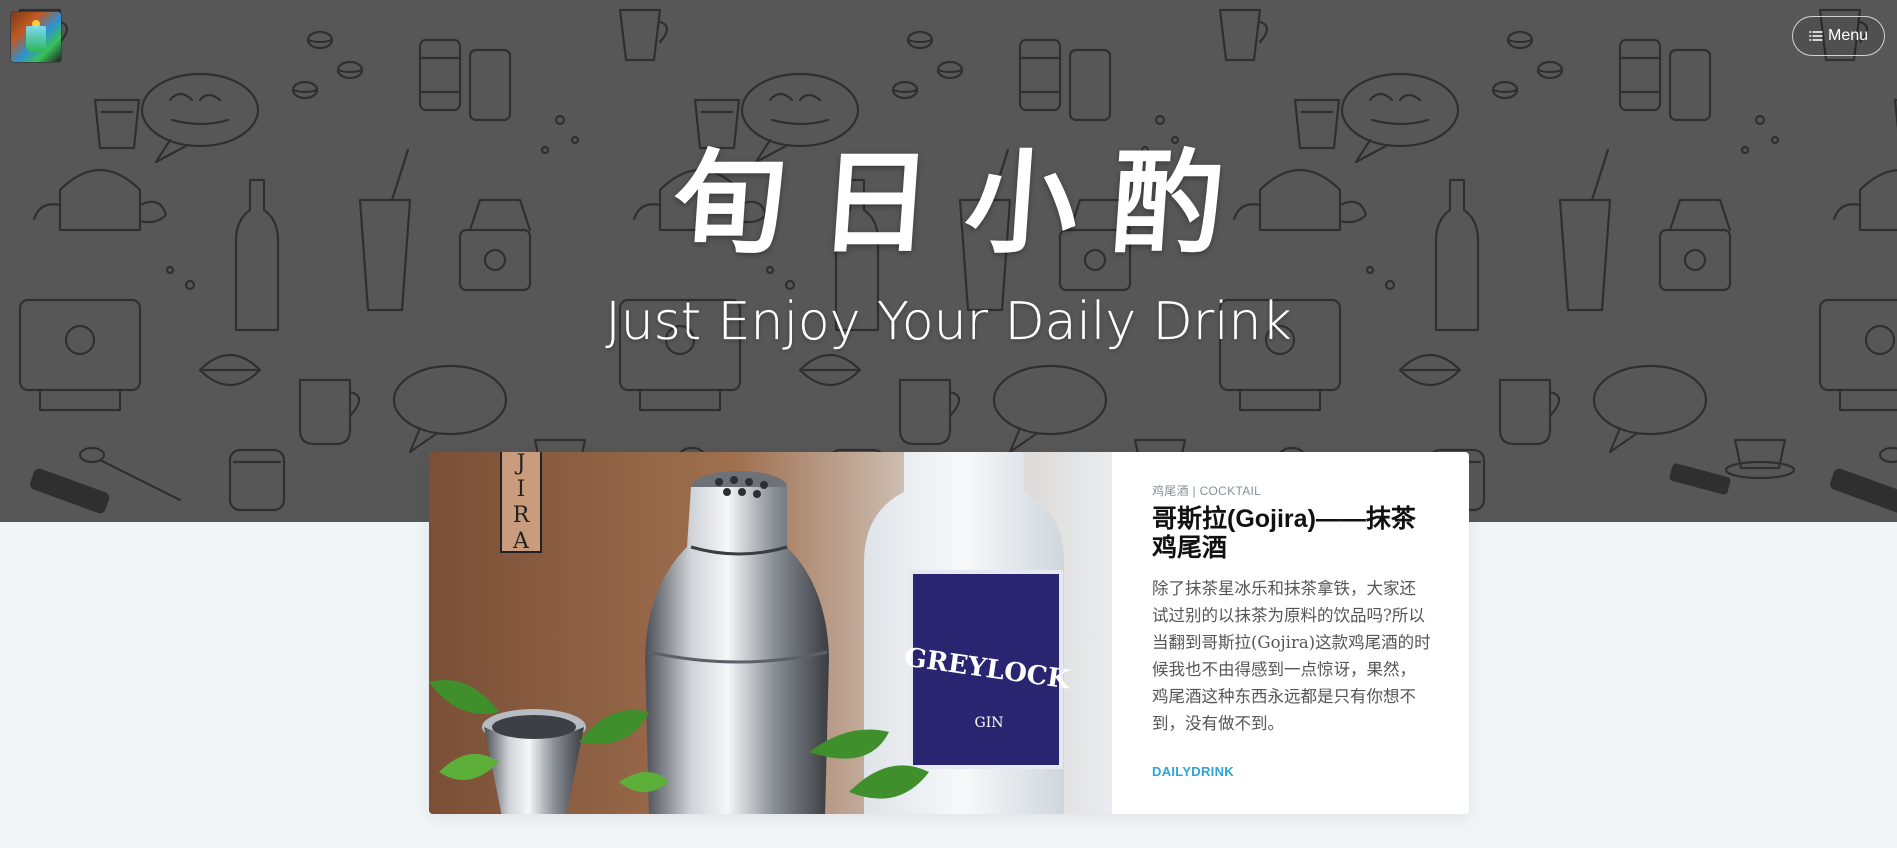  What do you see at coordinates (1193, 771) in the screenshot?
I see `post-author-link: DAILYDRINK` at bounding box center [1193, 771].